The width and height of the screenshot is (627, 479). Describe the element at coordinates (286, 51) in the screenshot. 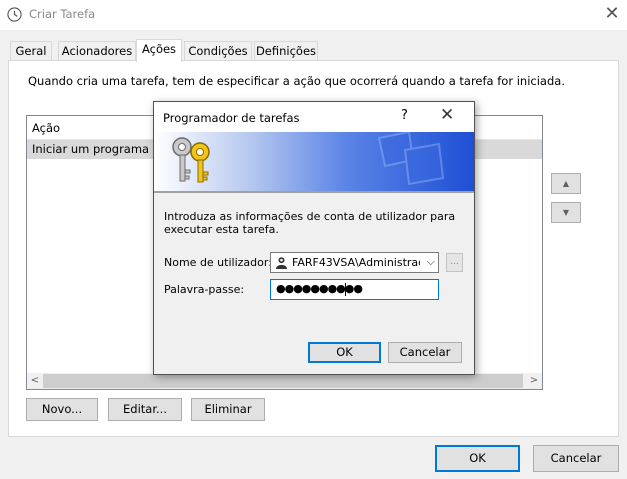

I see `tab-definicoes: Definições` at that location.